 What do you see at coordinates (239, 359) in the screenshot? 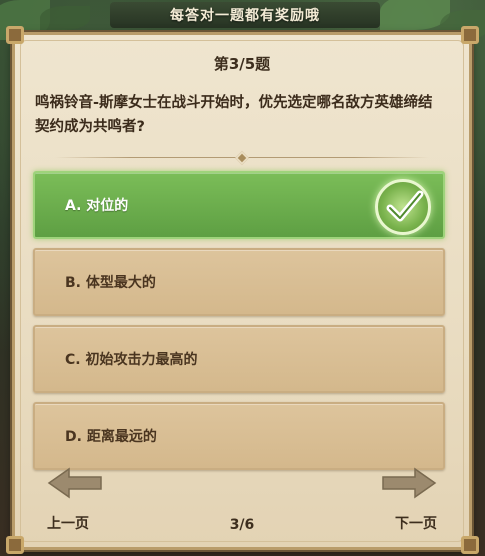
I see `option-c-button: C. 初始攻击力最高的` at bounding box center [239, 359].